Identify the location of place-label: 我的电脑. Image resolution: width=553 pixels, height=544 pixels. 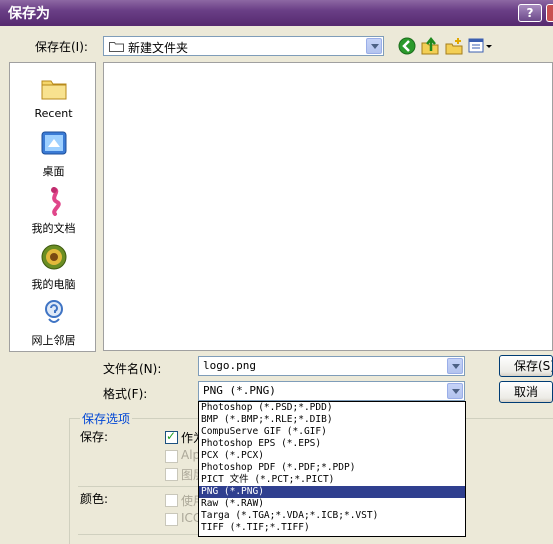
(53, 284).